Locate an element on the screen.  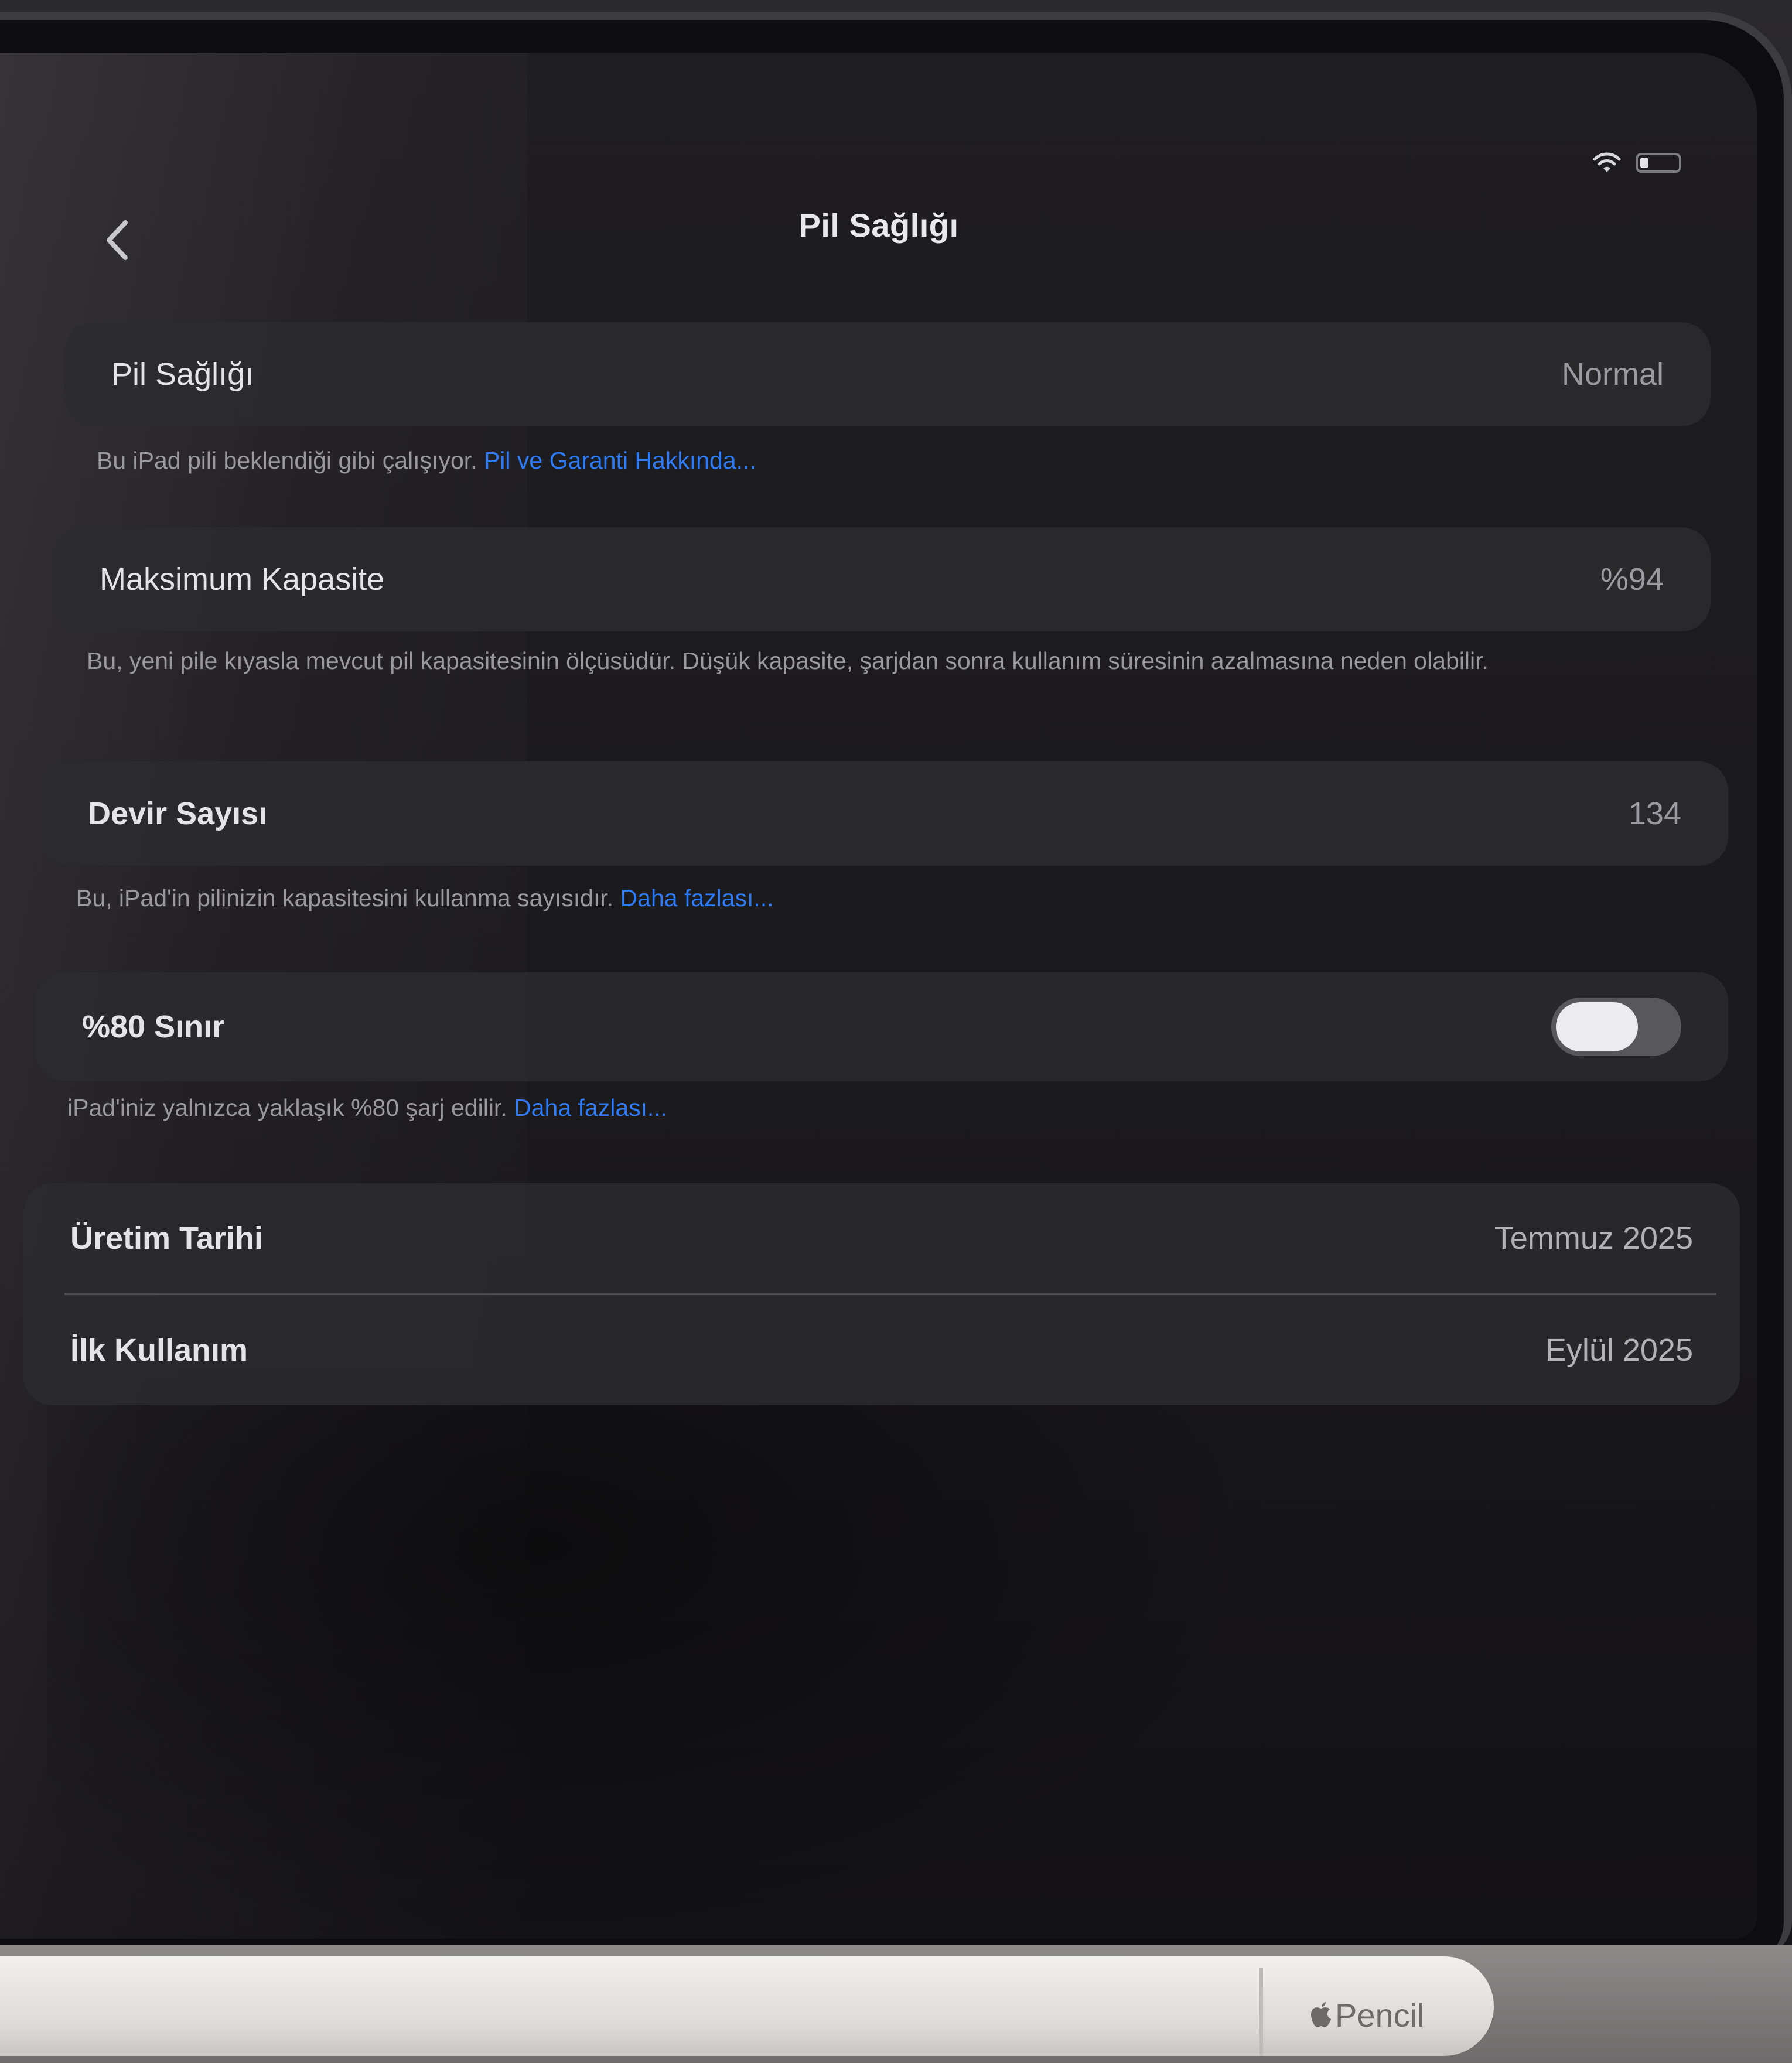
pencil-brand-text: Pencil is located at coordinates (1380, 2015).